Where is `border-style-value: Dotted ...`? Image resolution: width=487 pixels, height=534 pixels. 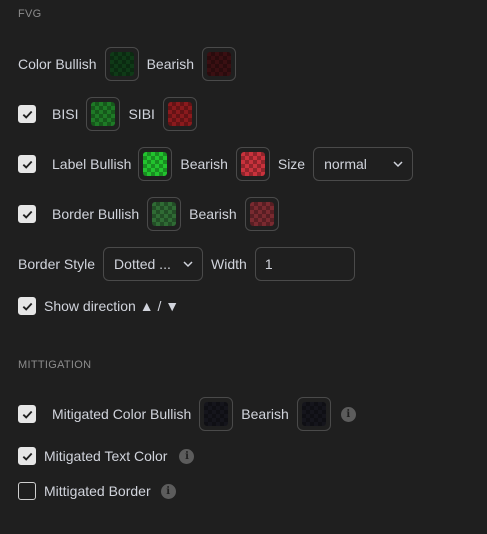
border-style-value: Dotted ... is located at coordinates (142, 264).